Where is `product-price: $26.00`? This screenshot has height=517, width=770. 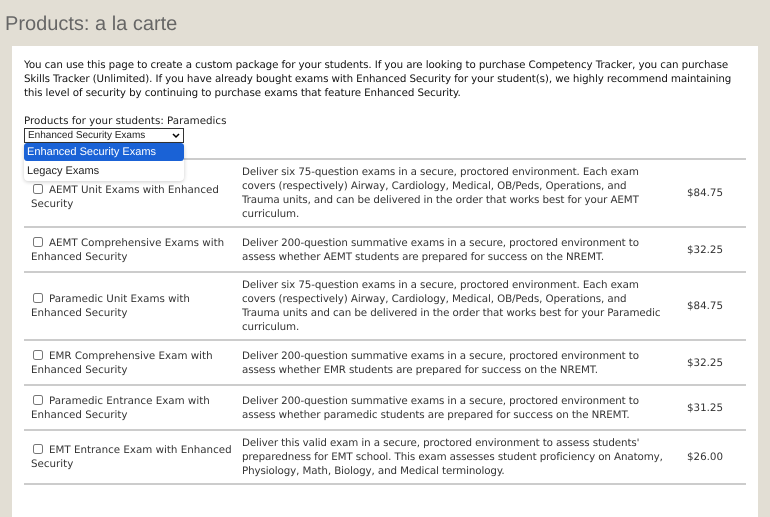 product-price: $26.00 is located at coordinates (705, 457).